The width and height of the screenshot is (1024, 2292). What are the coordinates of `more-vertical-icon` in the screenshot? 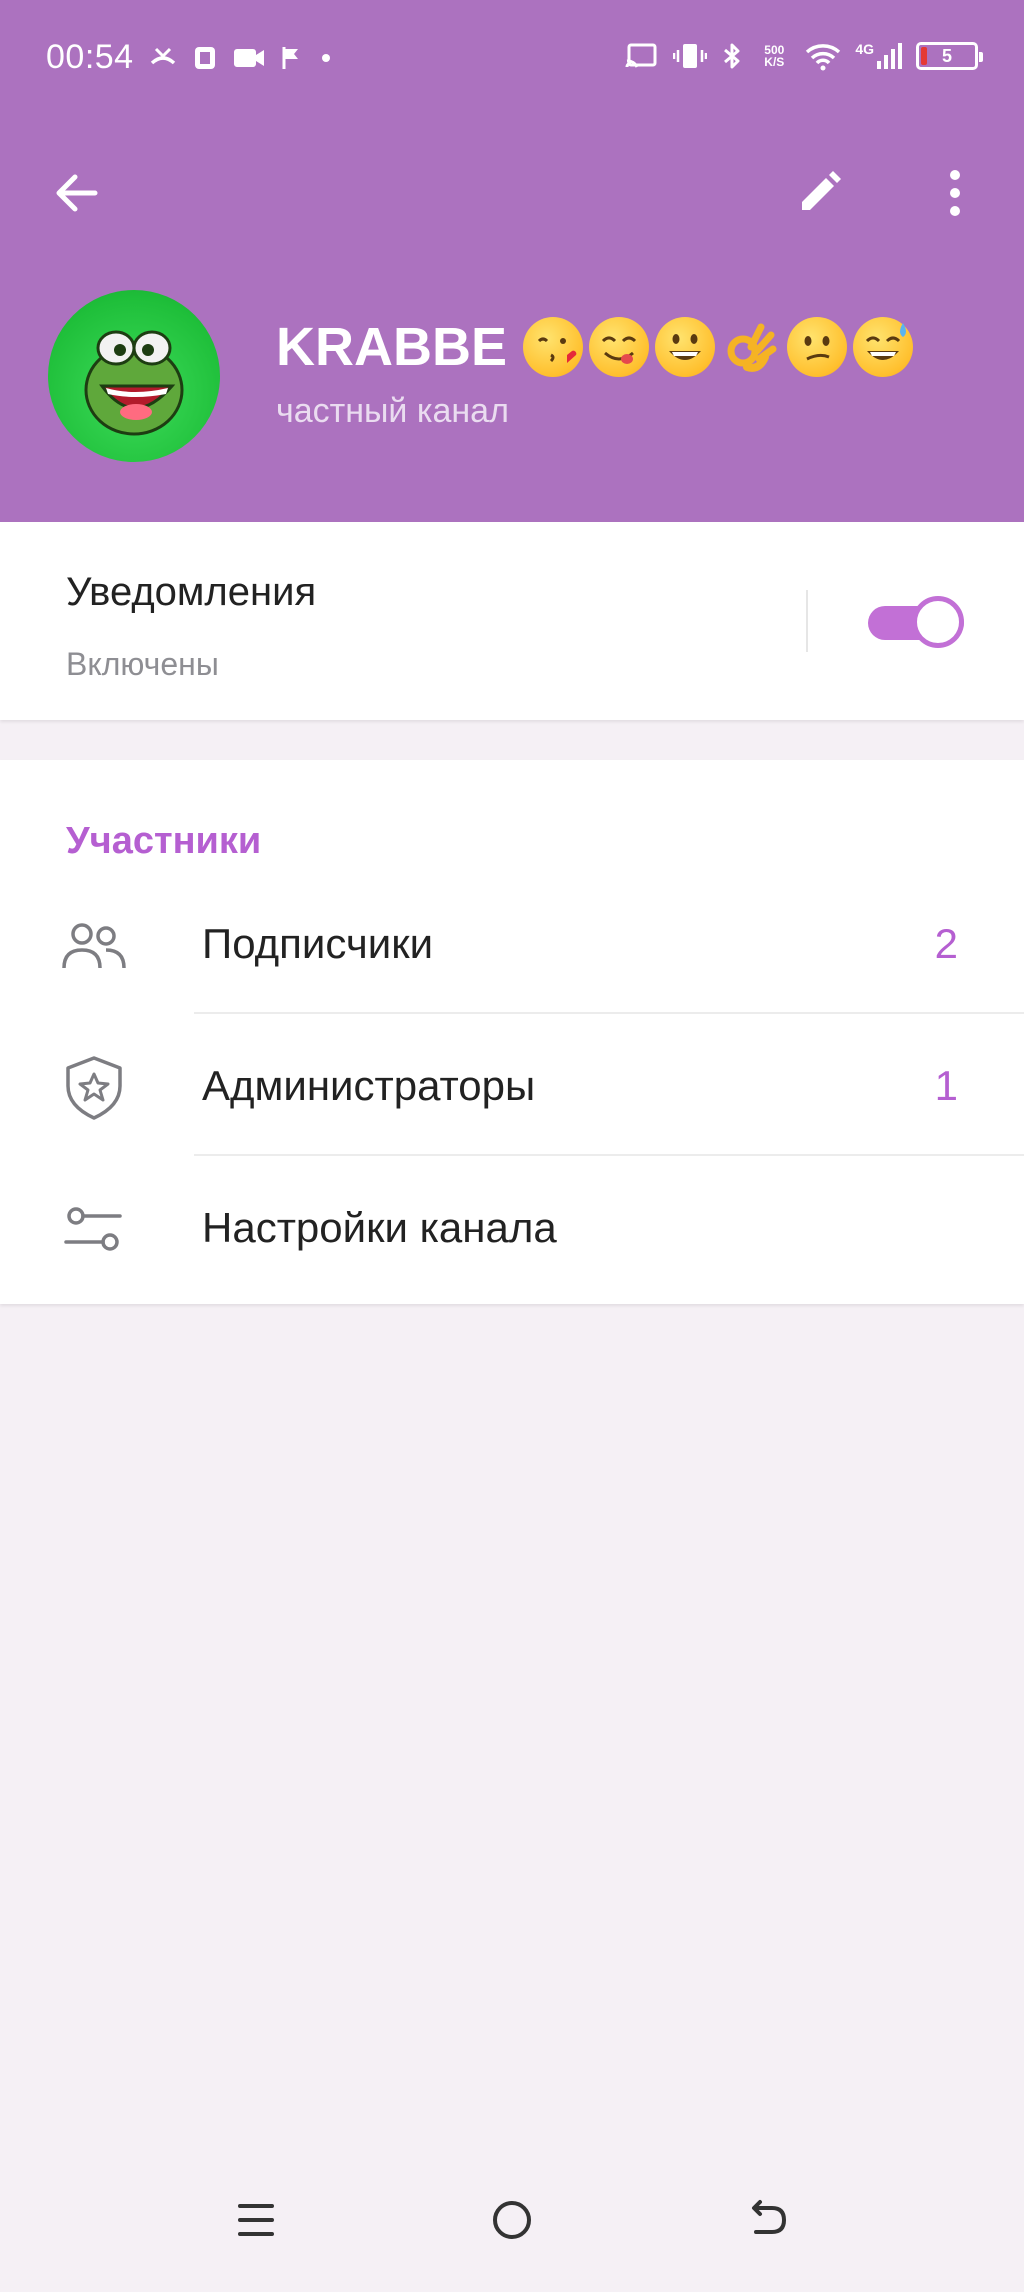 It's located at (955, 193).